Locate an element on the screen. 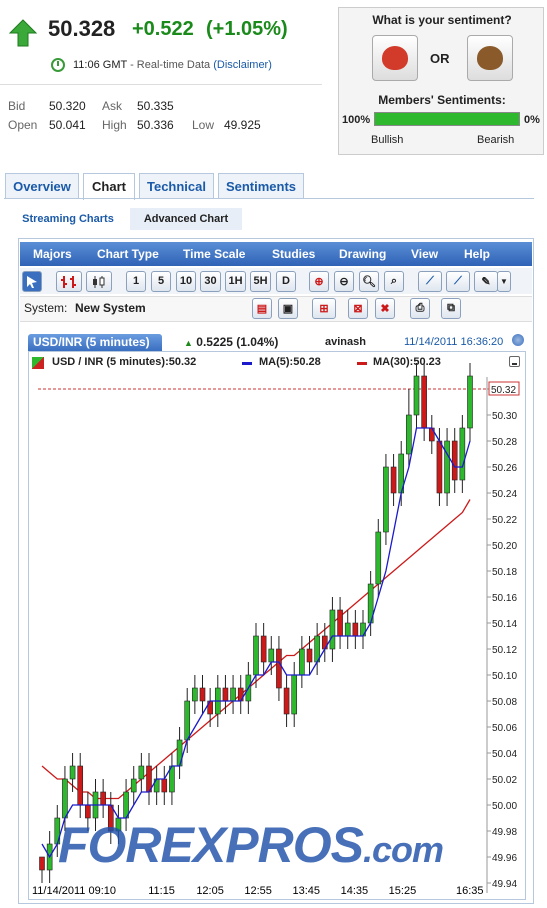 The width and height of the screenshot is (547, 908). y-tick-label: 50.02 is located at coordinates (504, 780).